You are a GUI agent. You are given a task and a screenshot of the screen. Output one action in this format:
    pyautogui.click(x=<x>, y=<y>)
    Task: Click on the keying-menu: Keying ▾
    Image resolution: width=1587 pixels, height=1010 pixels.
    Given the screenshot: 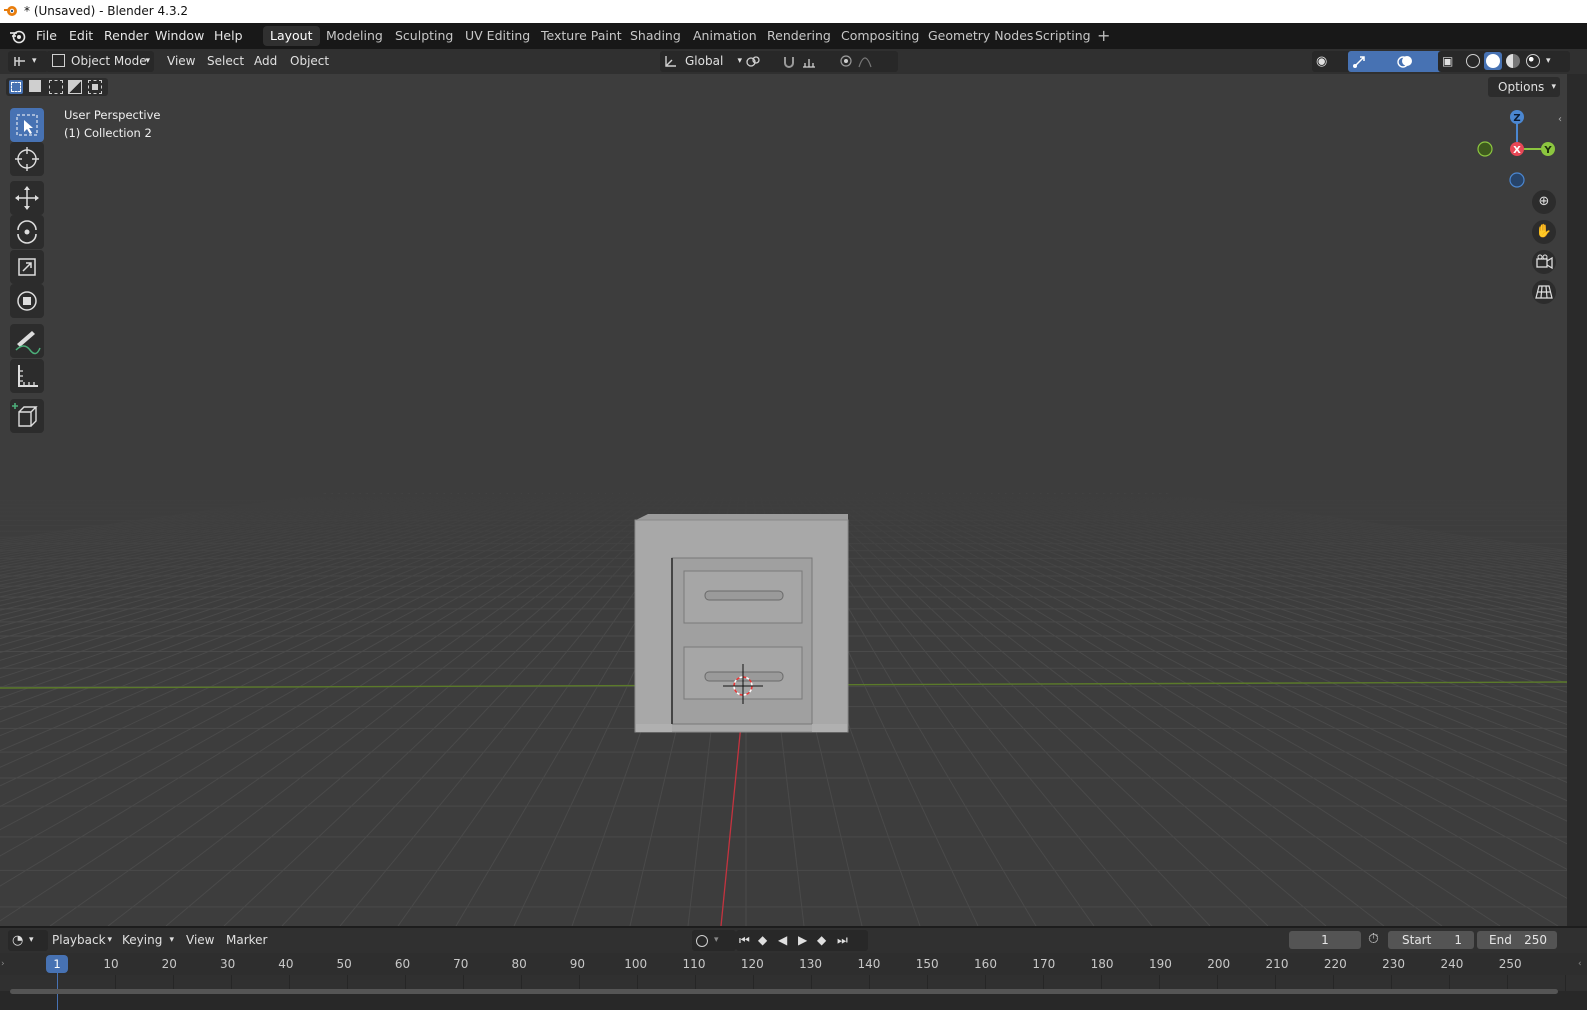 What is the action you would take?
    pyautogui.click(x=145, y=940)
    